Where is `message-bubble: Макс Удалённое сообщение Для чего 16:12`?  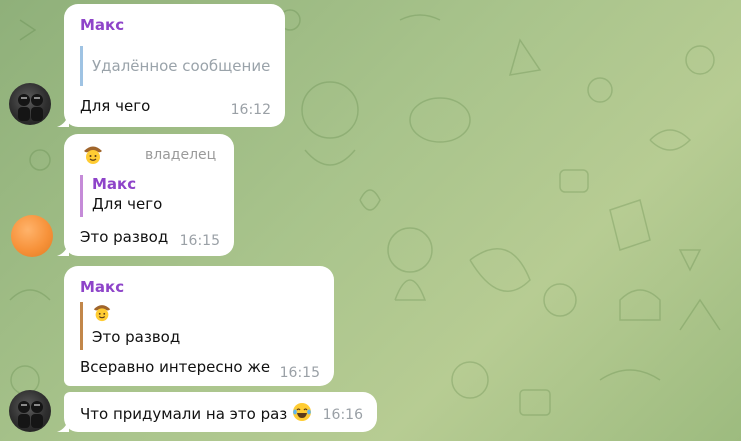
message-bubble: Макс Удалённое сообщение Для чего 16:12 is located at coordinates (171, 65).